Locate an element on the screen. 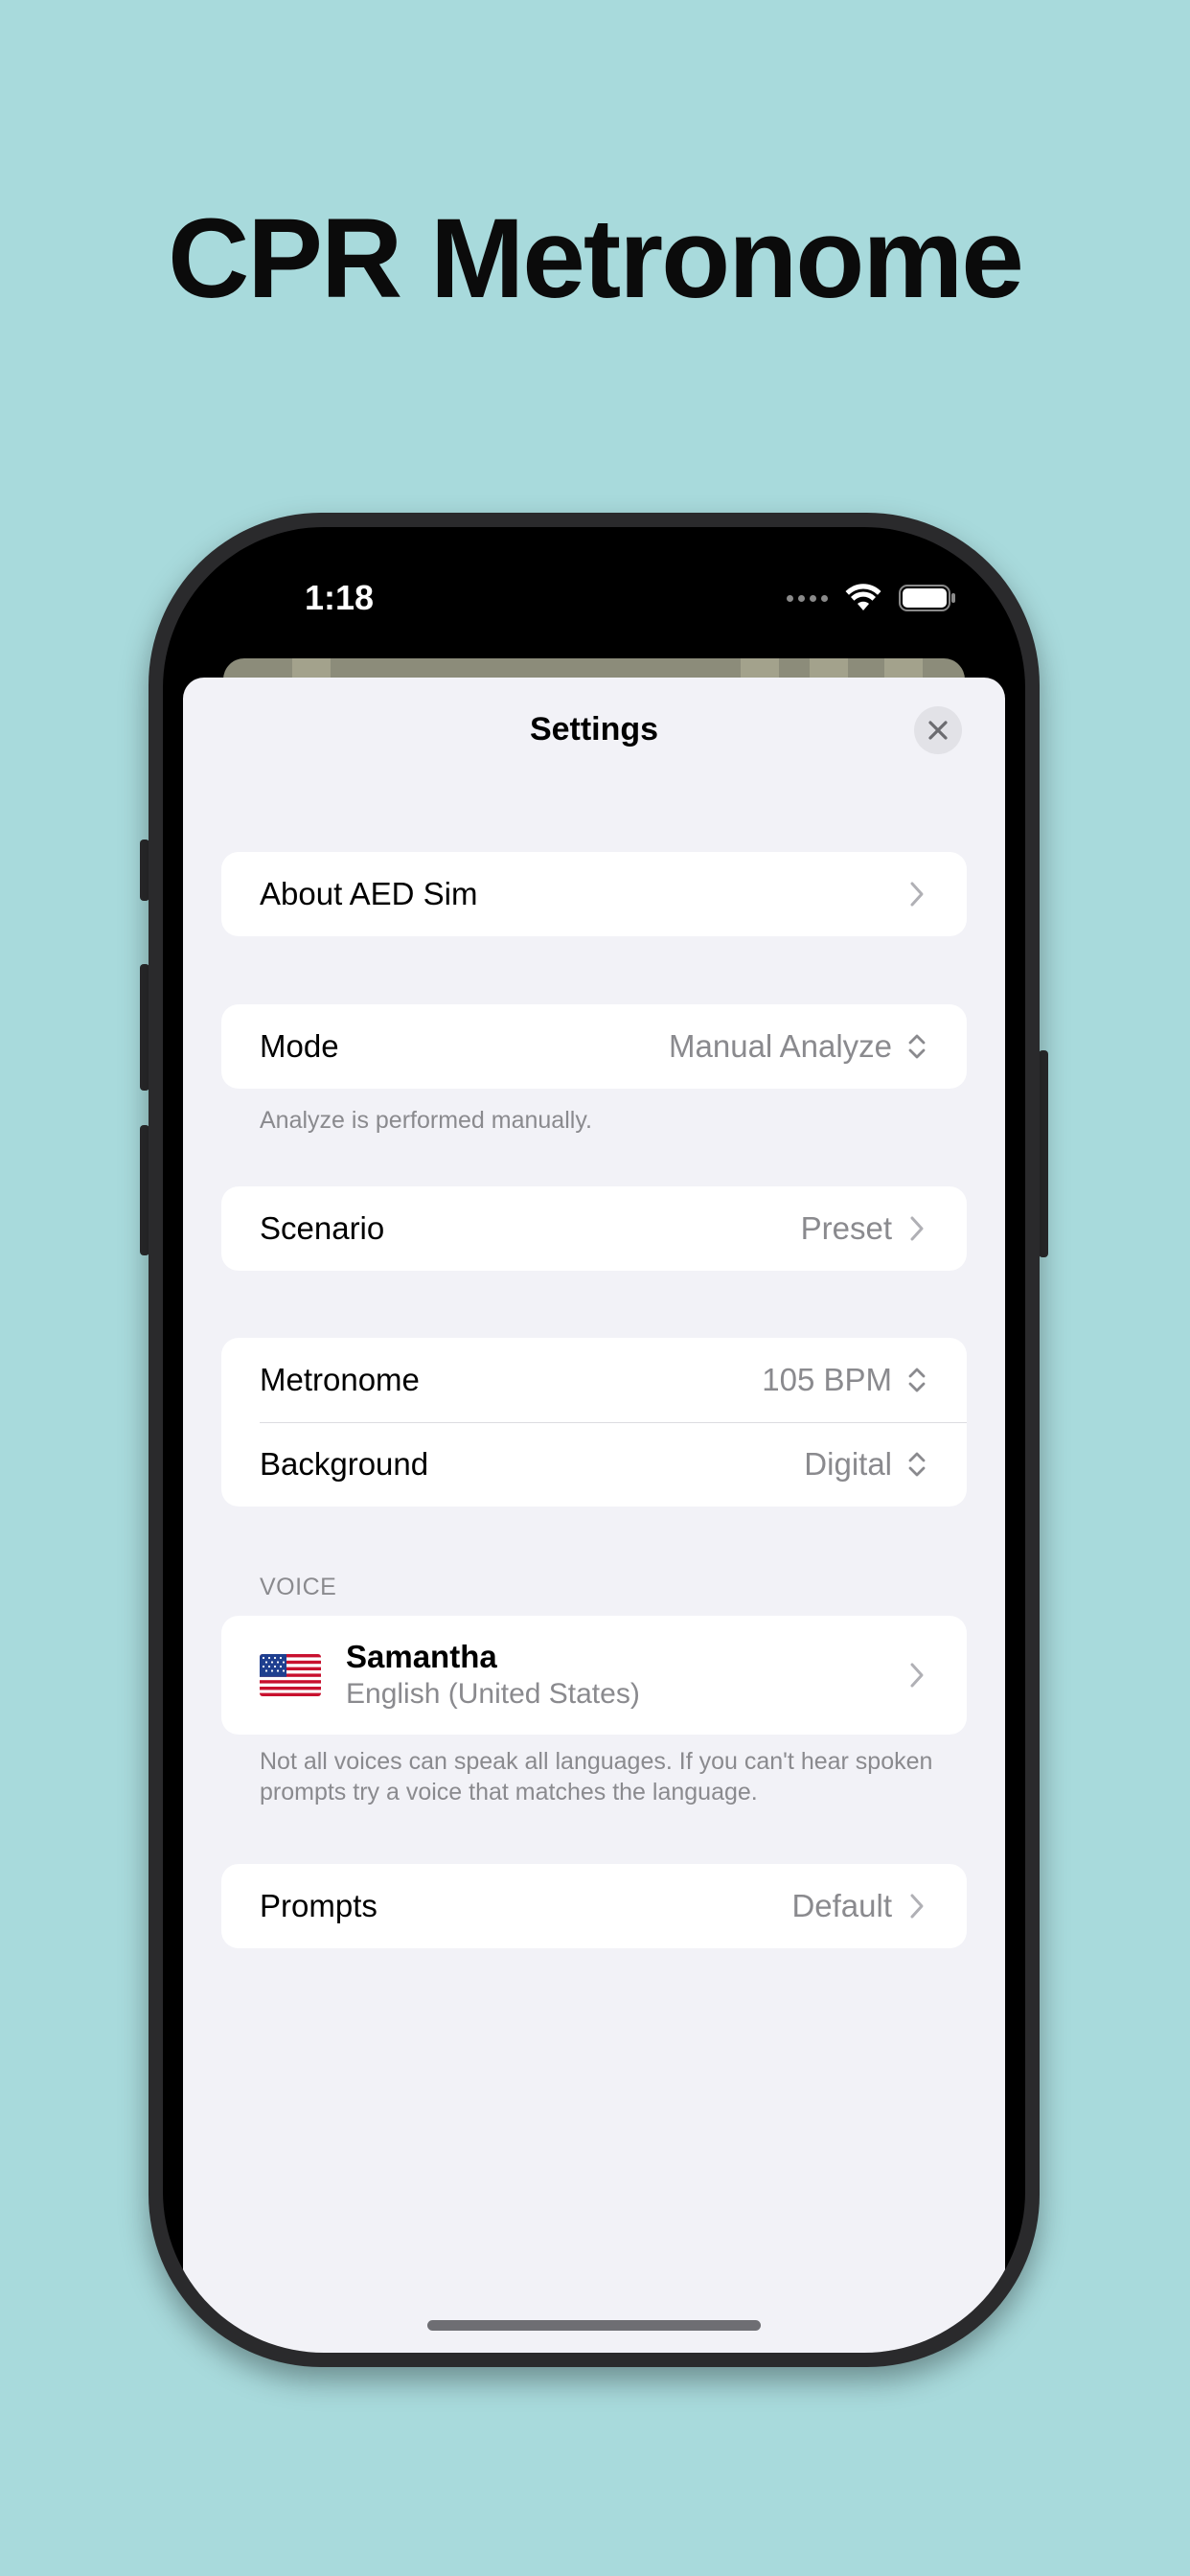  battery-icon is located at coordinates (927, 598).